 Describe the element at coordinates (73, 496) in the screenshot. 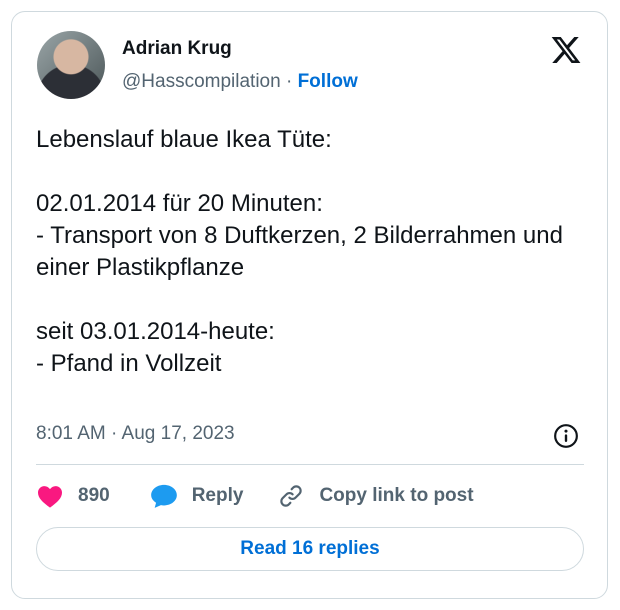

I see `like-button: 890` at that location.